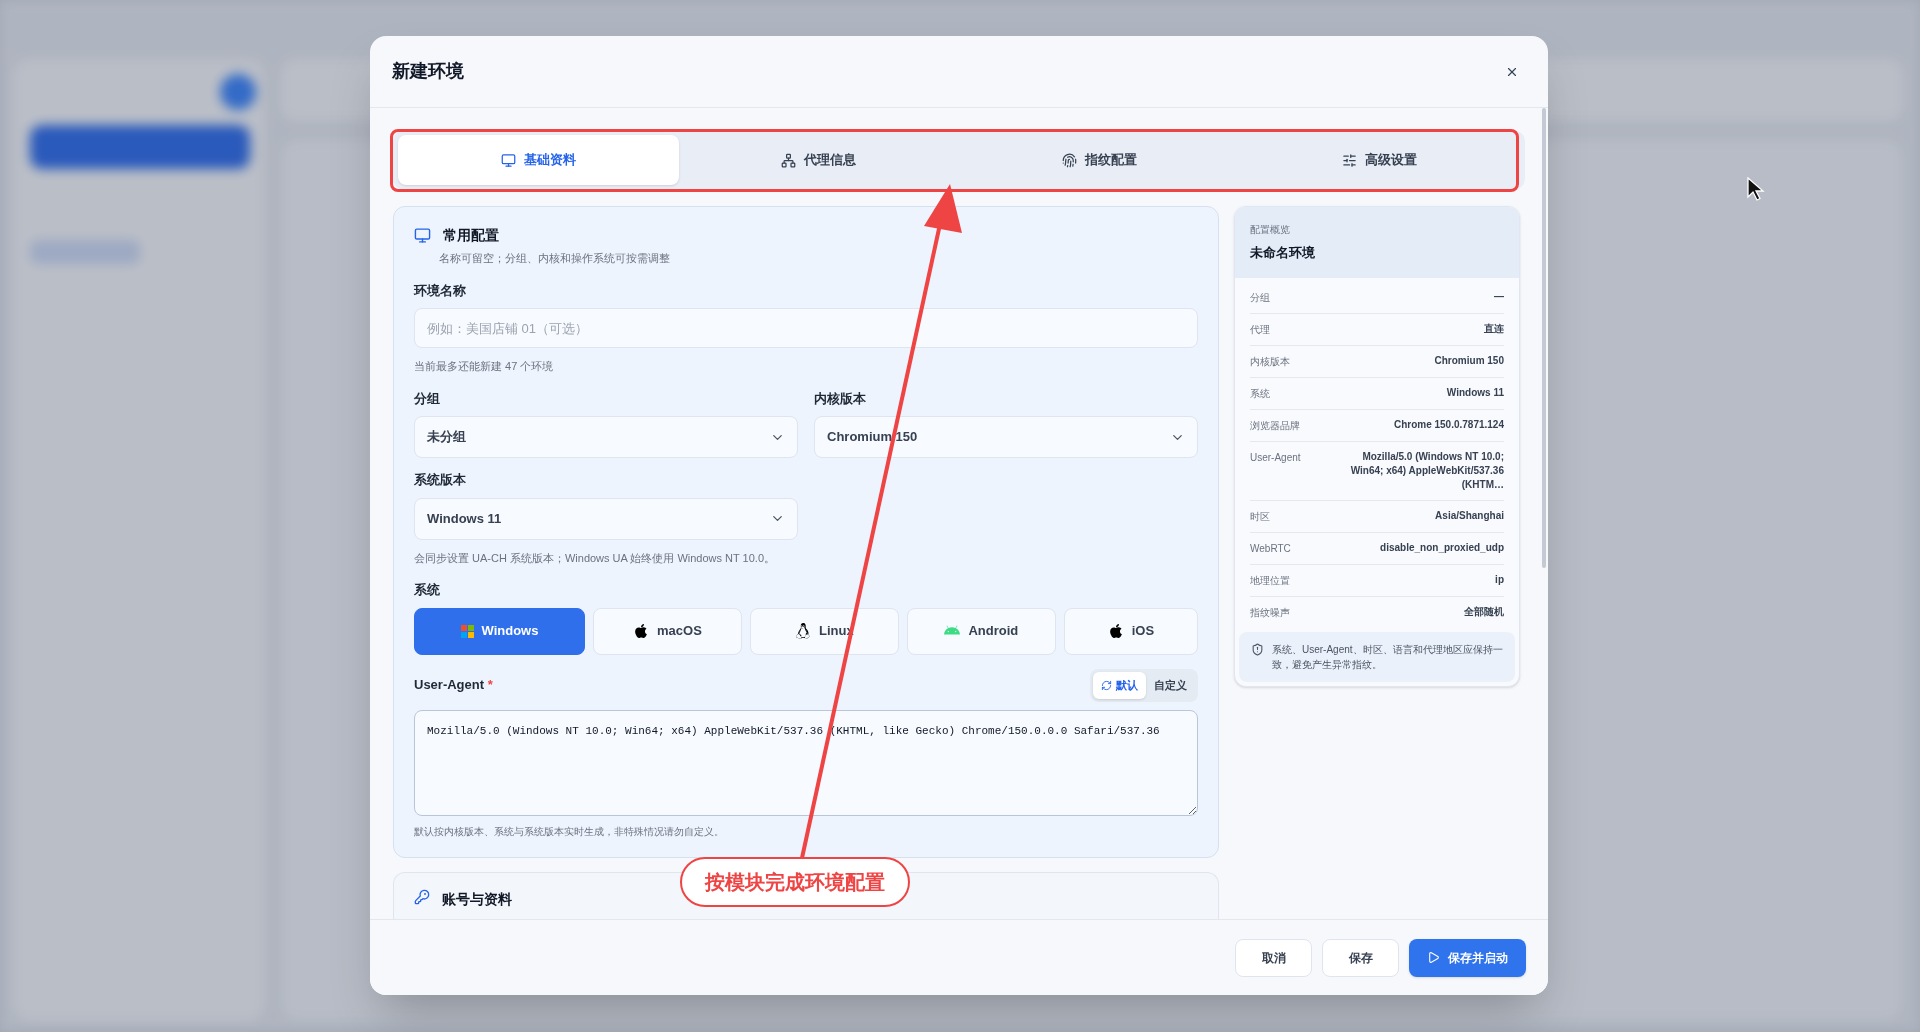 The height and width of the screenshot is (1032, 1920). I want to click on summary-value: Windows 11, so click(1475, 392).